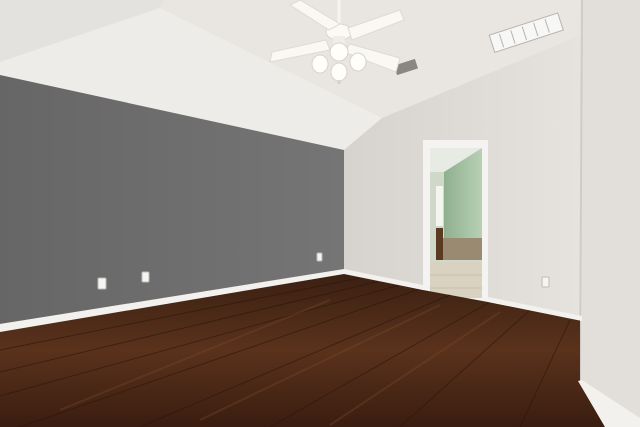 The width and height of the screenshot is (640, 427). Describe the element at coordinates (610, 213) in the screenshot. I see `right-wall` at that location.